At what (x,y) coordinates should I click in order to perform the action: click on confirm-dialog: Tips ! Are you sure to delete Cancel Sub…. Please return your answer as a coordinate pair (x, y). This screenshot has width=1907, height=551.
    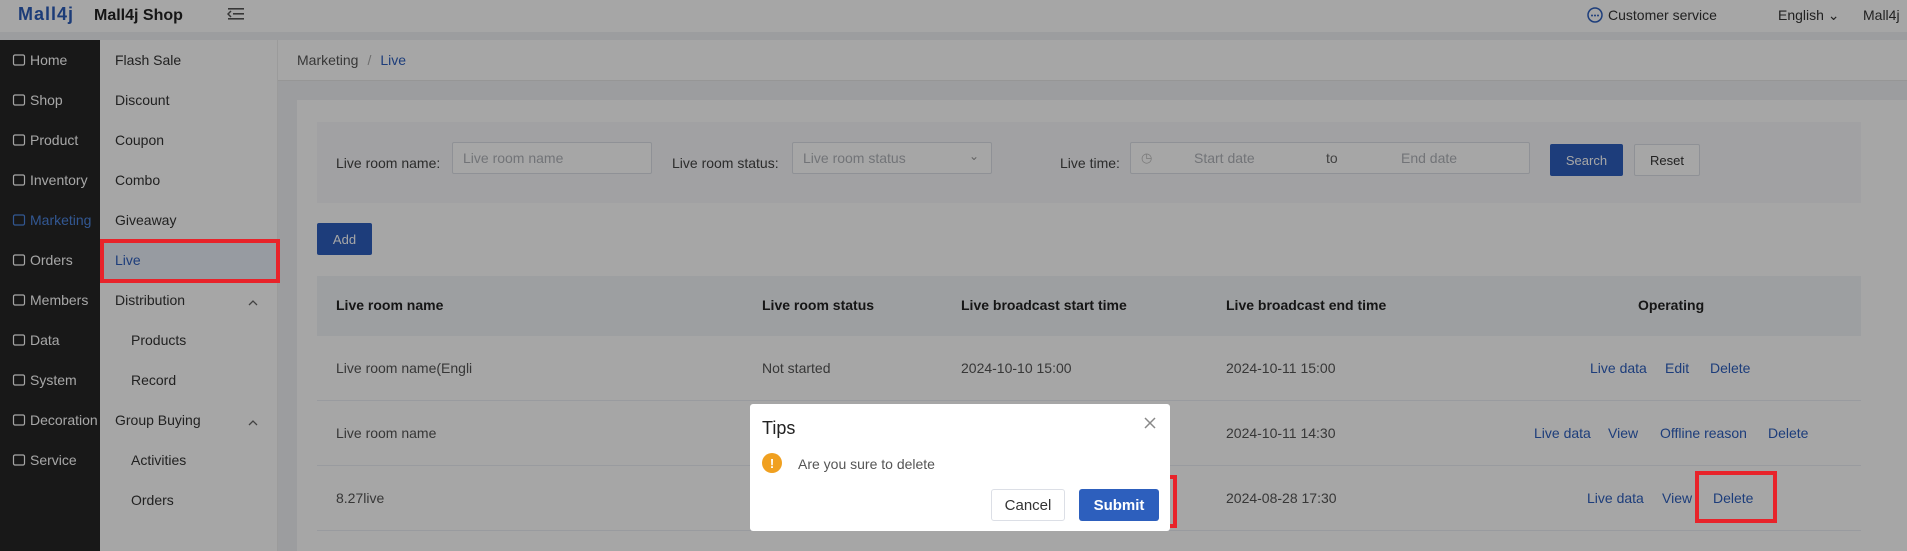
    Looking at the image, I should click on (960, 467).